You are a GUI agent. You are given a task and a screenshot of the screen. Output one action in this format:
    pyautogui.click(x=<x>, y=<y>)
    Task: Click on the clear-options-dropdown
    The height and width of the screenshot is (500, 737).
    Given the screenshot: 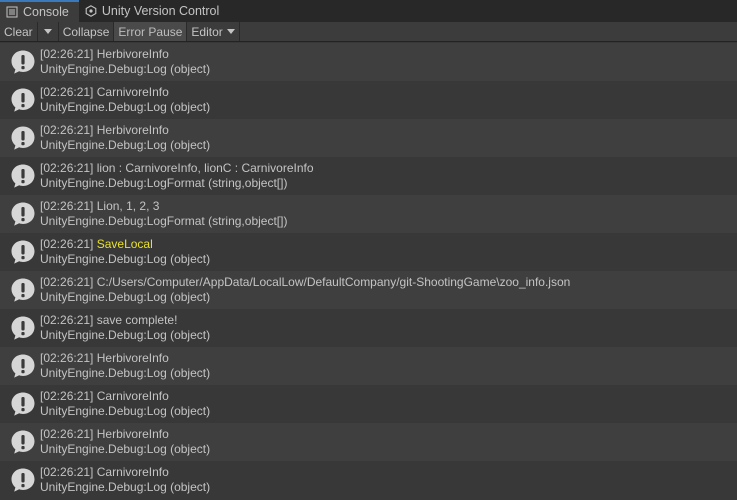 What is the action you would take?
    pyautogui.click(x=48, y=31)
    